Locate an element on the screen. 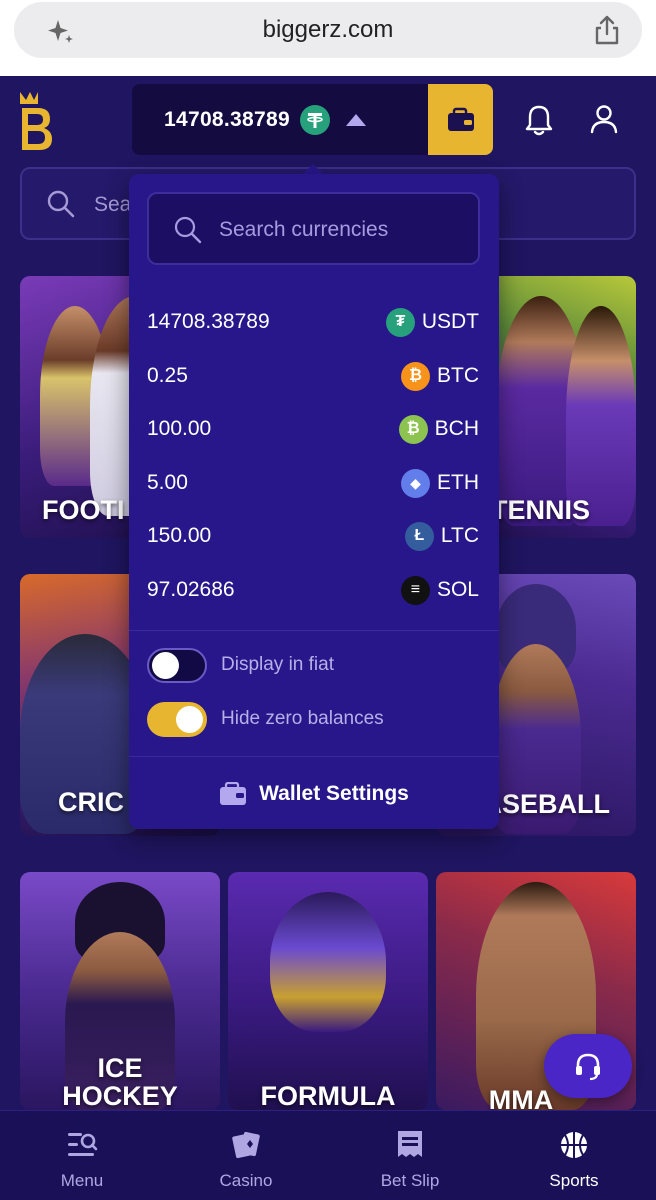 This screenshot has width=656, height=1200. currency-amount: 14708.38789 is located at coordinates (208, 321).